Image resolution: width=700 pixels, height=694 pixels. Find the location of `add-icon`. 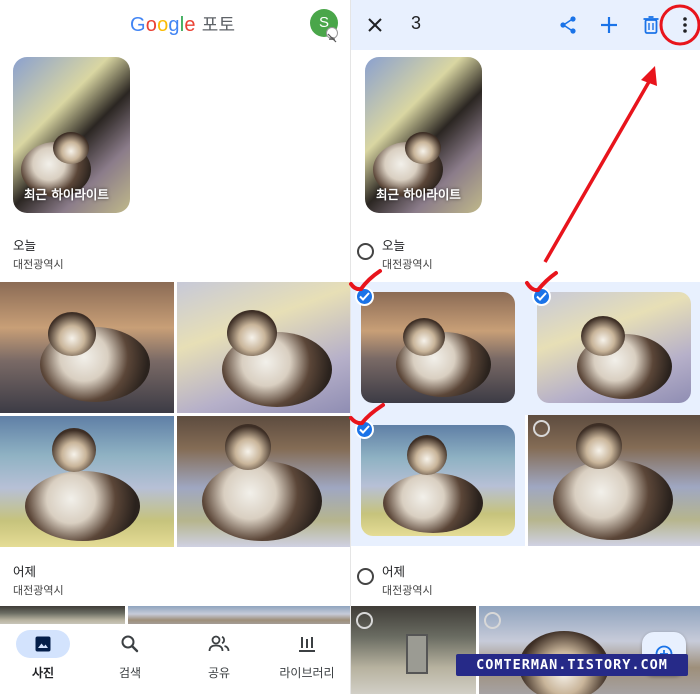

add-icon is located at coordinates (609, 25).